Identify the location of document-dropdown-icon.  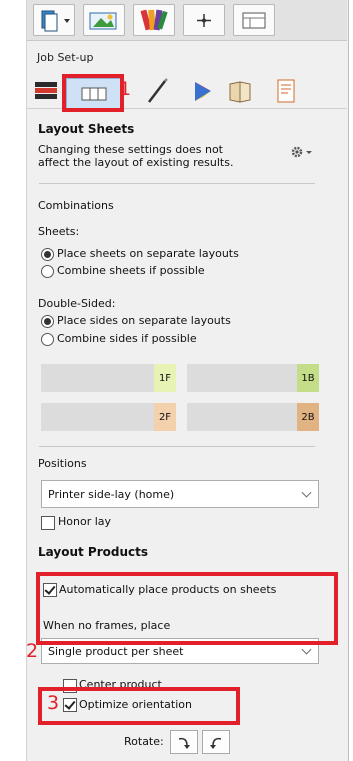
(55, 21).